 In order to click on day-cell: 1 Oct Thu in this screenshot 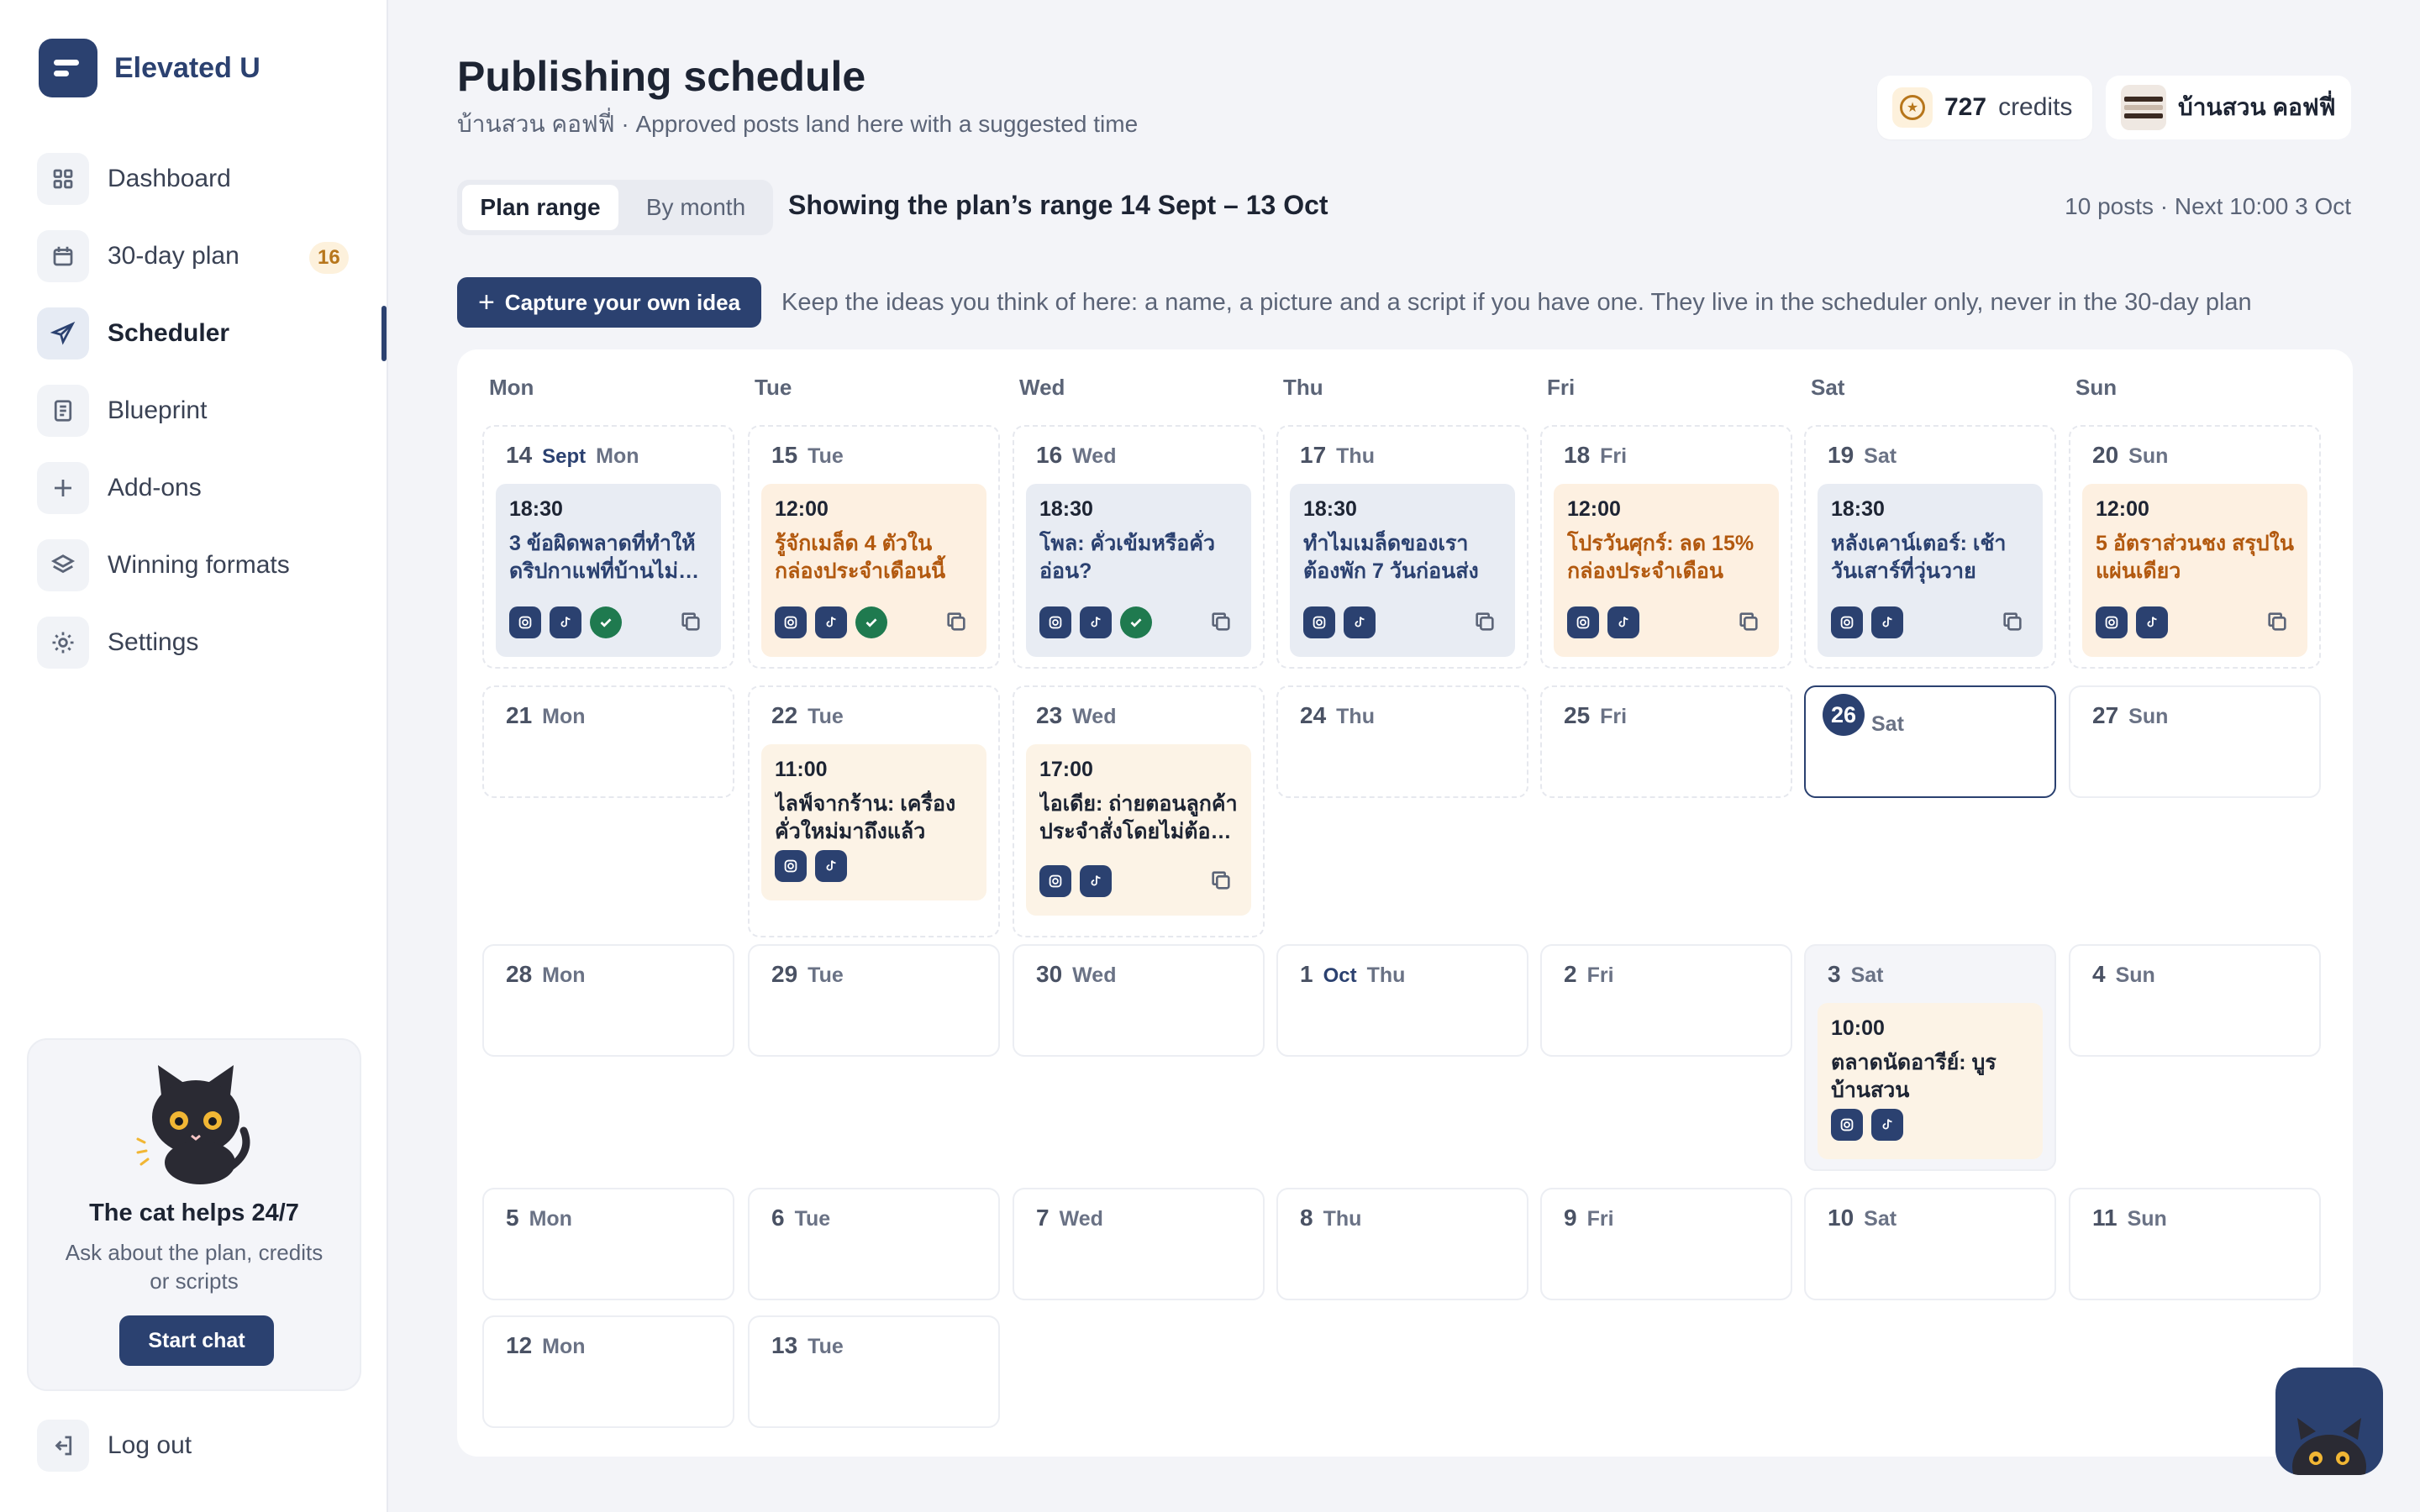, I will do `click(1402, 1000)`.